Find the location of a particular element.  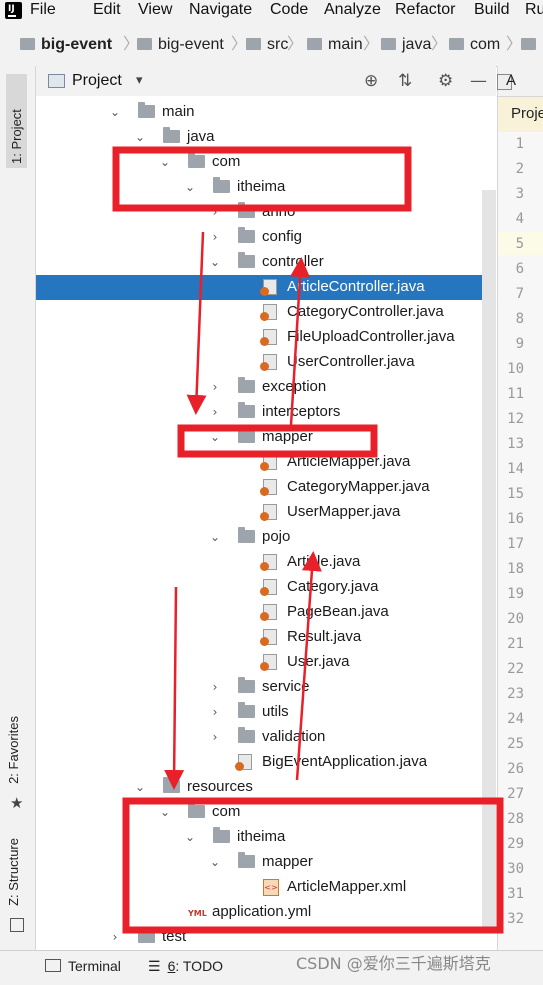

breadcrumb-main: main is located at coordinates (335, 45).